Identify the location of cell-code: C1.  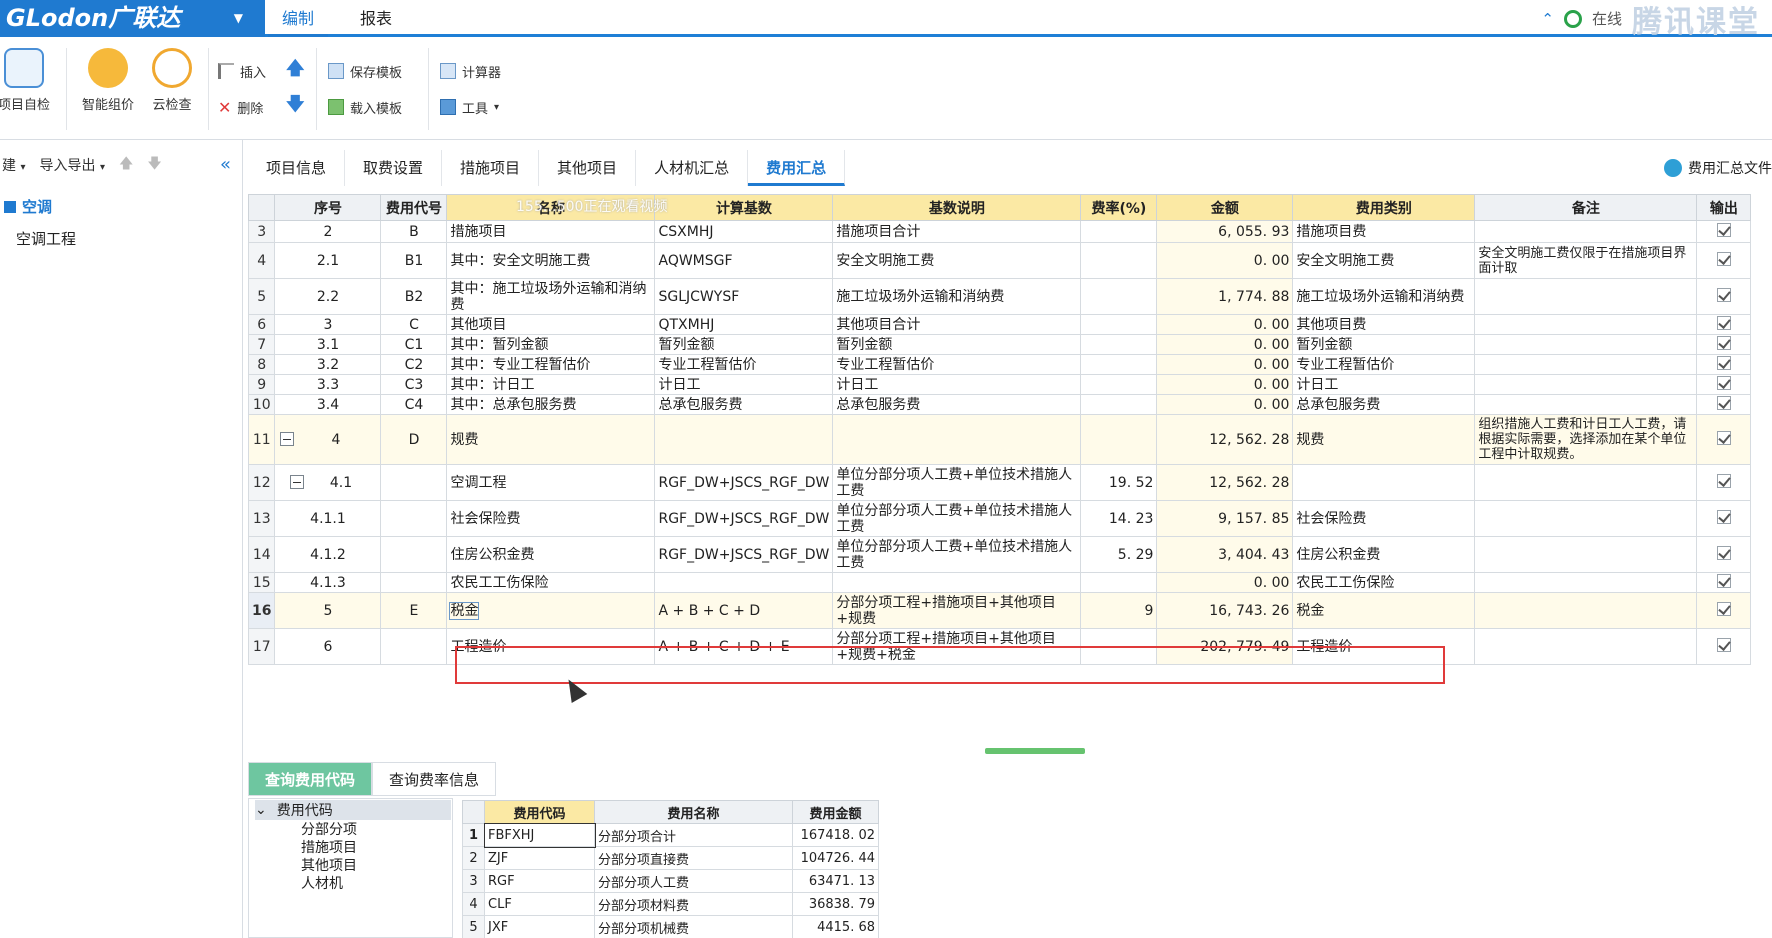
(414, 344).